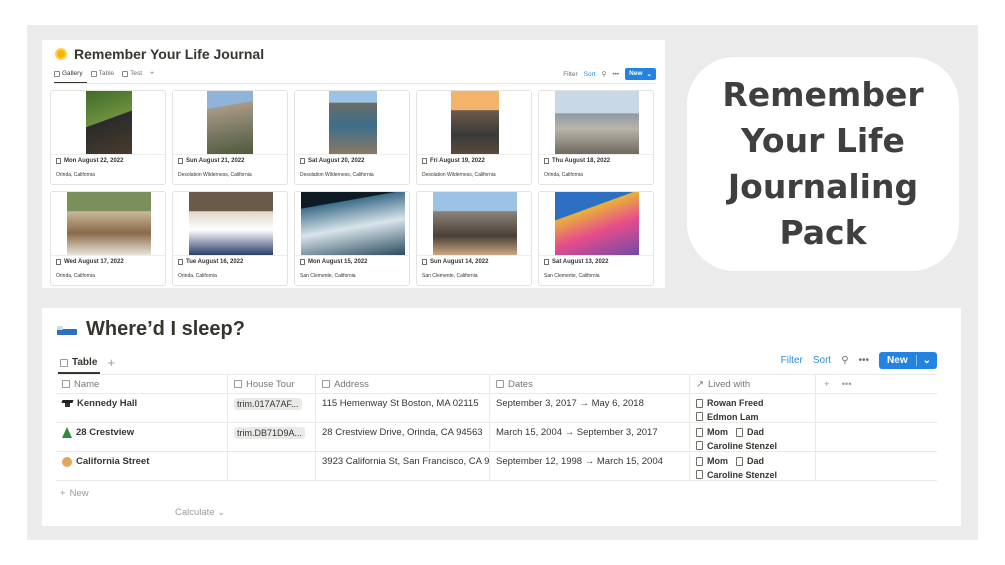  I want to click on card-date: Wed August 17, 2022, so click(90, 262).